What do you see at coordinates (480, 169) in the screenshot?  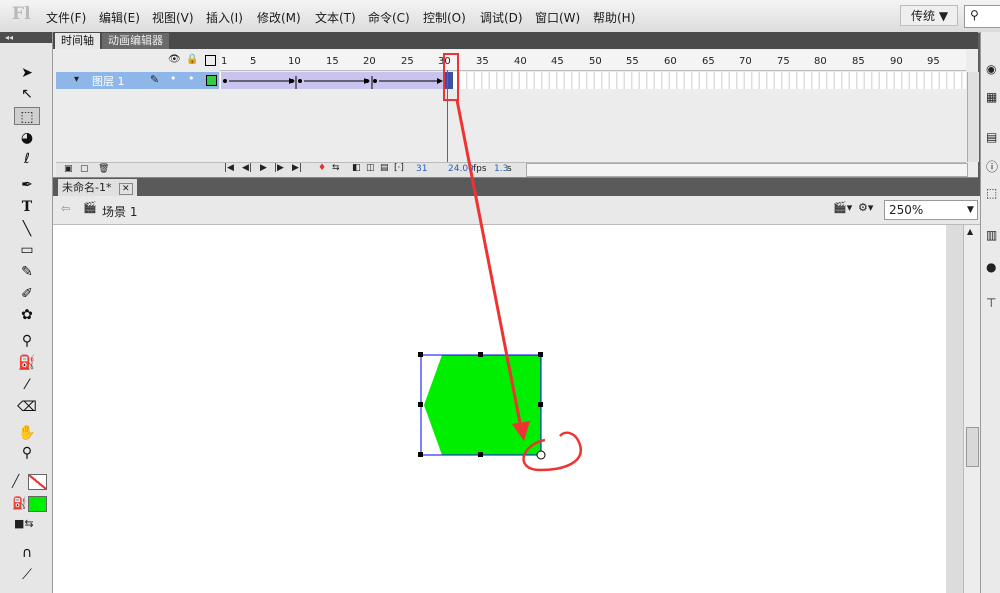 I see `frame-rate-unit: fps` at bounding box center [480, 169].